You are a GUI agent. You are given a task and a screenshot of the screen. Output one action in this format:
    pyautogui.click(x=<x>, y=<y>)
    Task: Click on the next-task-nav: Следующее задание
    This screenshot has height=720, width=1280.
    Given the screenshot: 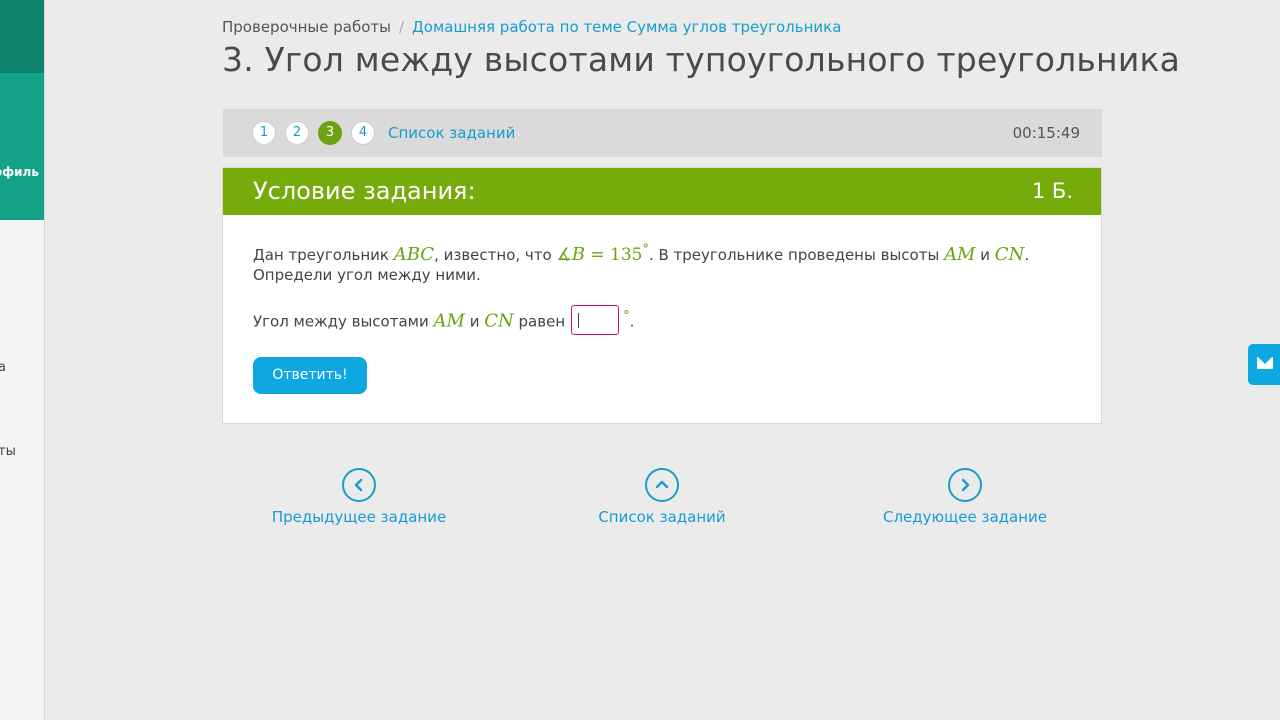 What is the action you would take?
    pyautogui.click(x=965, y=497)
    